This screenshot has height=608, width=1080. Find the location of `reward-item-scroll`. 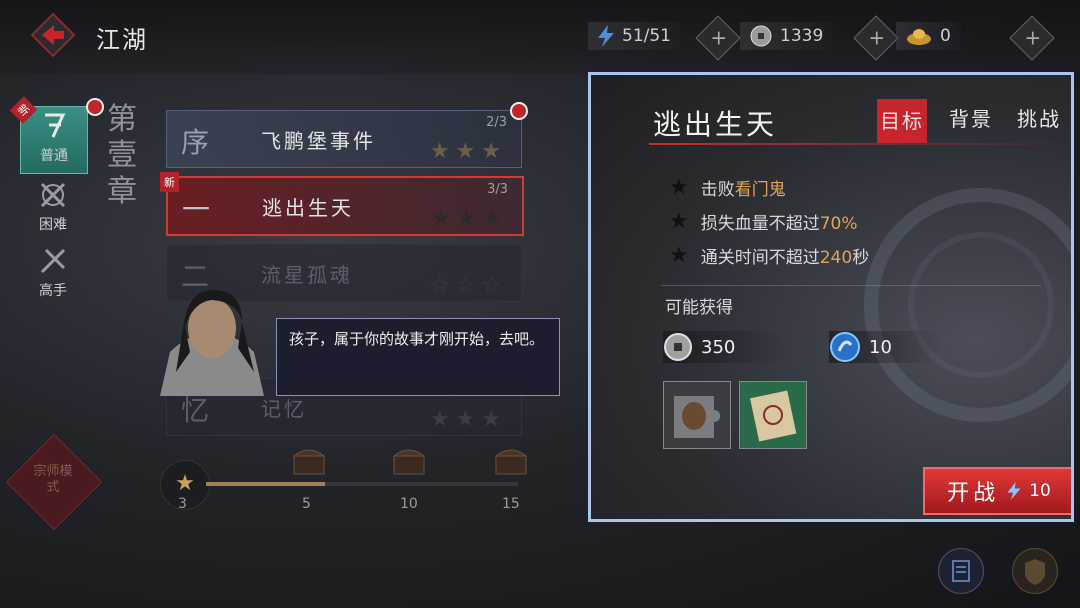

reward-item-scroll is located at coordinates (773, 415).